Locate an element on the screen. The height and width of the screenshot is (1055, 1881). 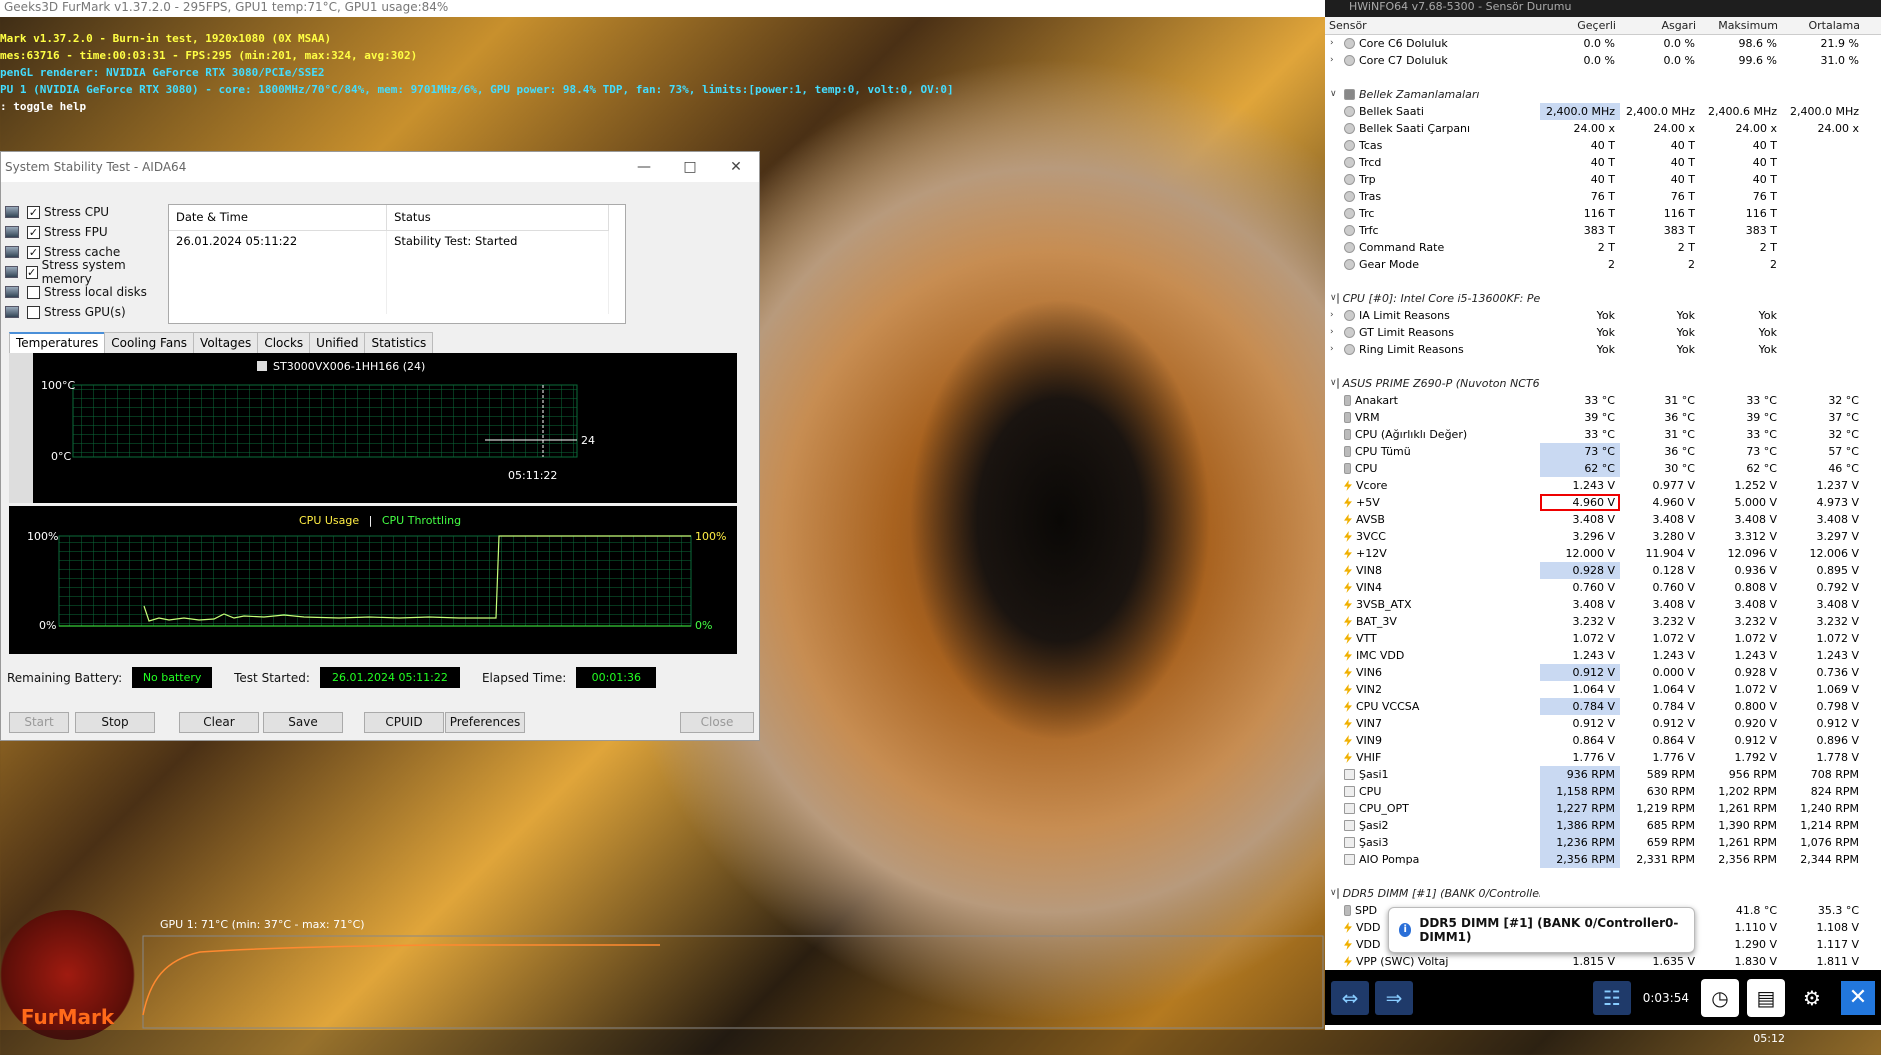
sensor-row: Trc 116 T 116 T 116 T is located at coordinates (1603, 213).